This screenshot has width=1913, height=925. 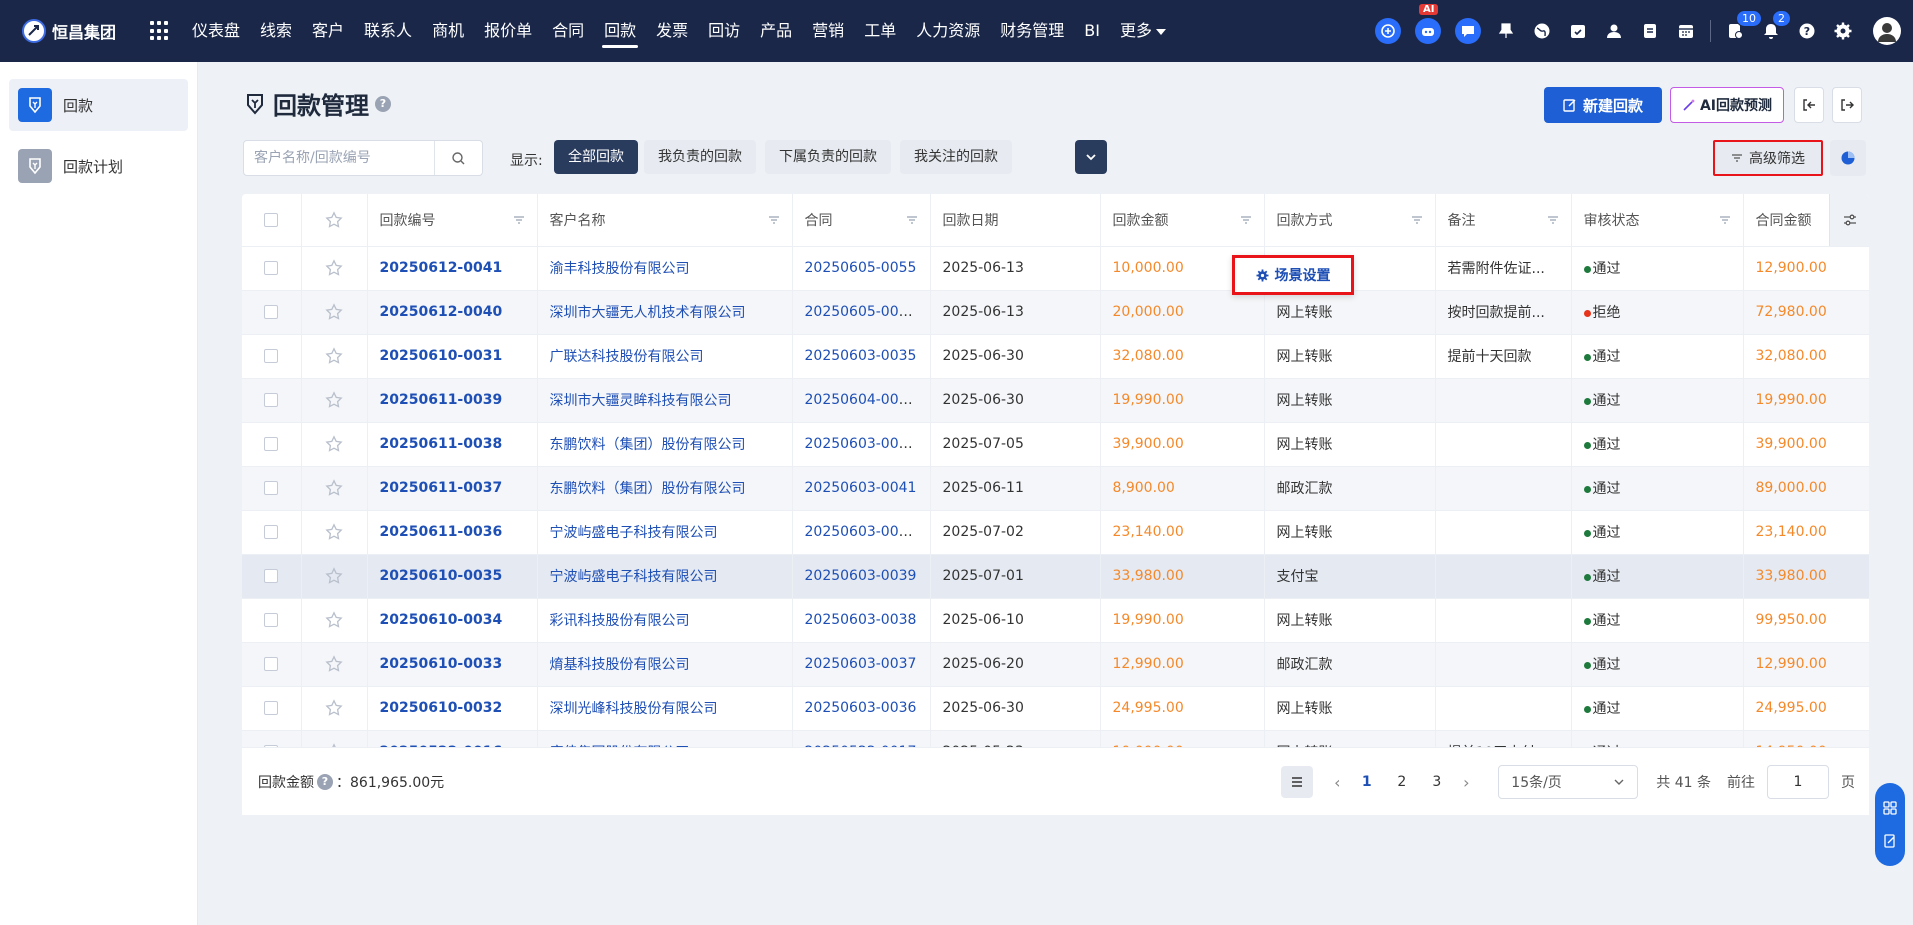 I want to click on scene-tab-all: 全部回款, so click(x=596, y=157).